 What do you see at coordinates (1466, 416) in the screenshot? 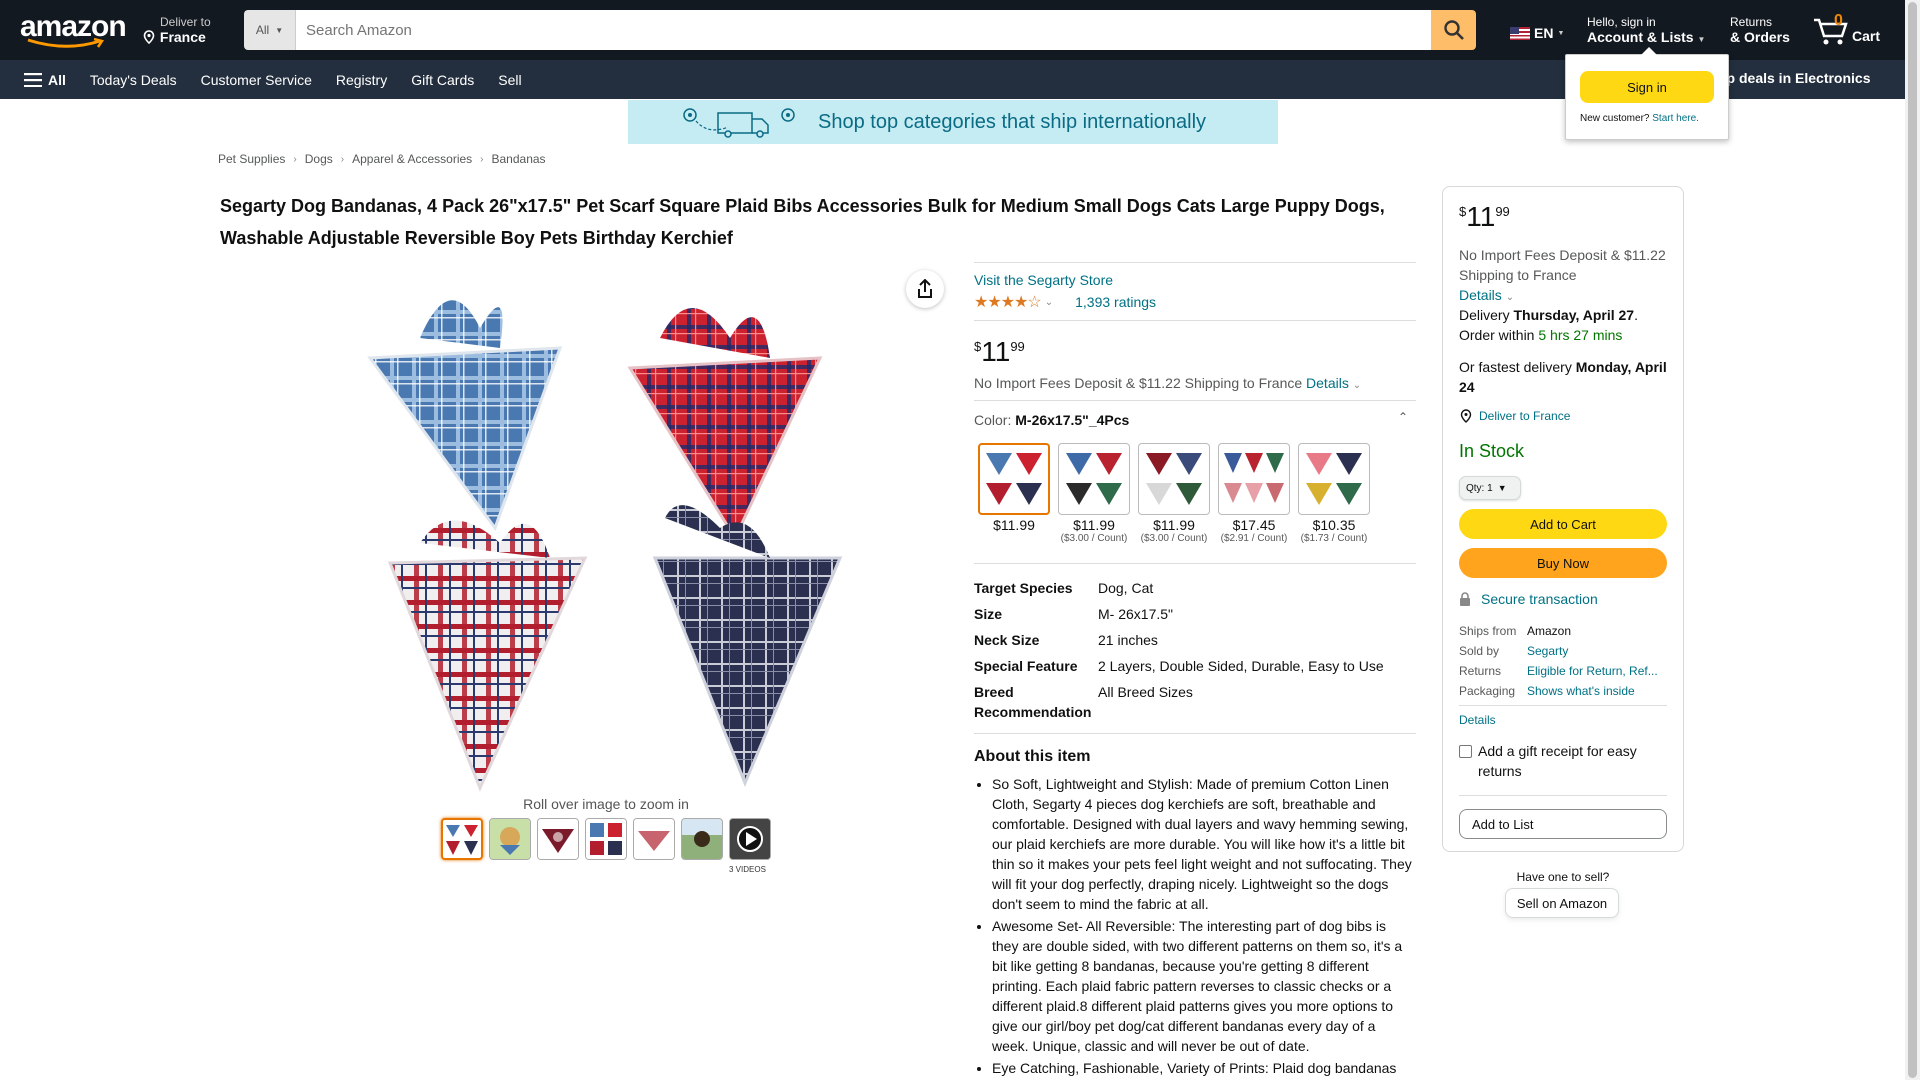
I see `location-pin-icon` at bounding box center [1466, 416].